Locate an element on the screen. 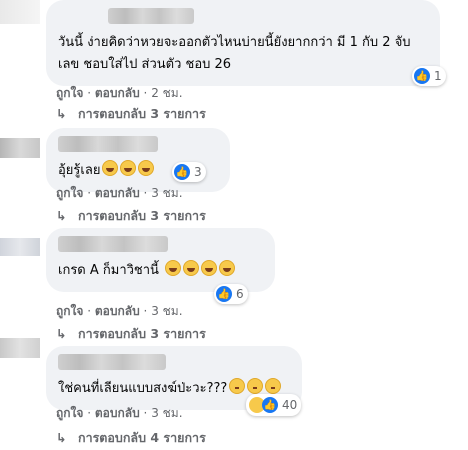 The image size is (468, 450). reaction-summary: 👍 6 is located at coordinates (231, 294).